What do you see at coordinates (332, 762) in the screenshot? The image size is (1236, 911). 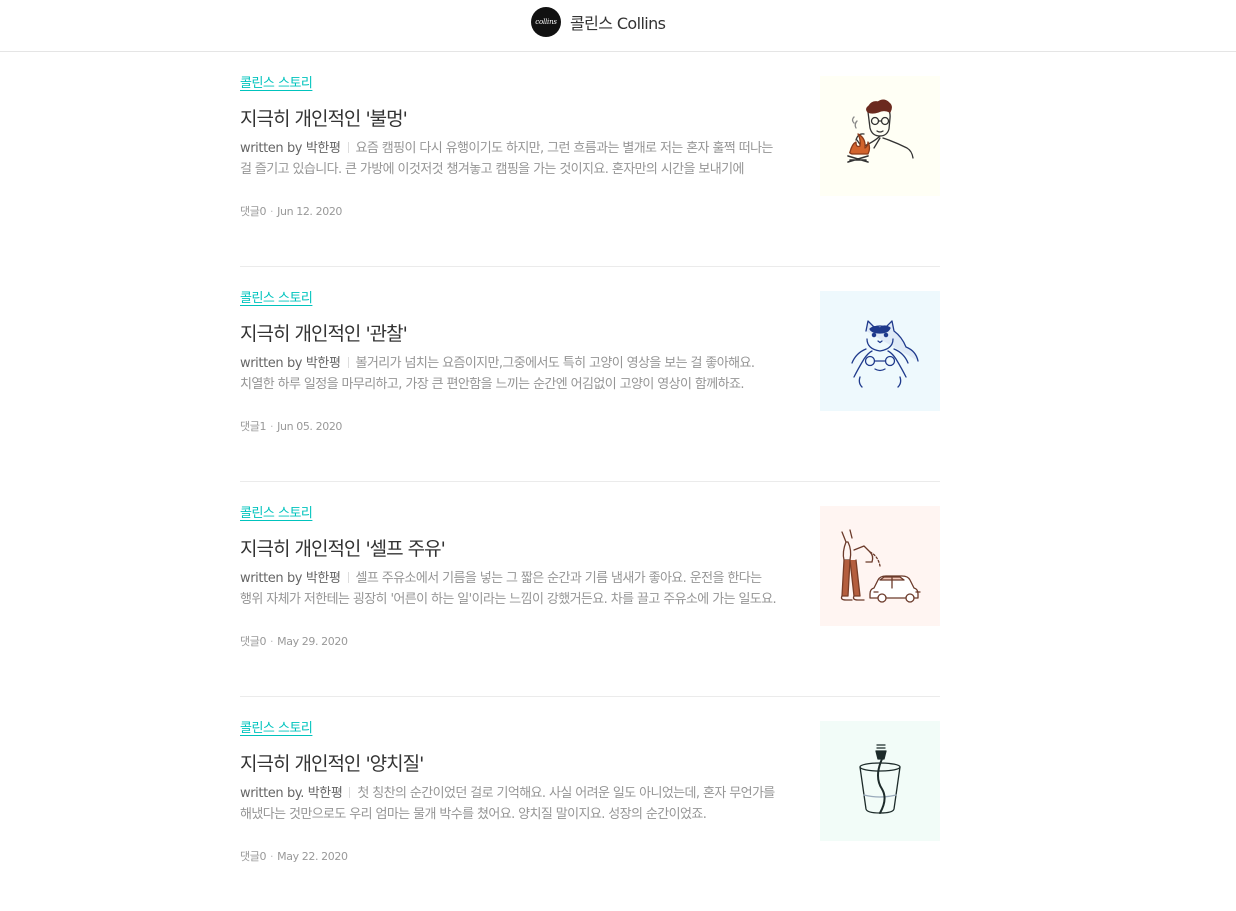 I see `post-title: 지극히 개인적인 '양치질'` at bounding box center [332, 762].